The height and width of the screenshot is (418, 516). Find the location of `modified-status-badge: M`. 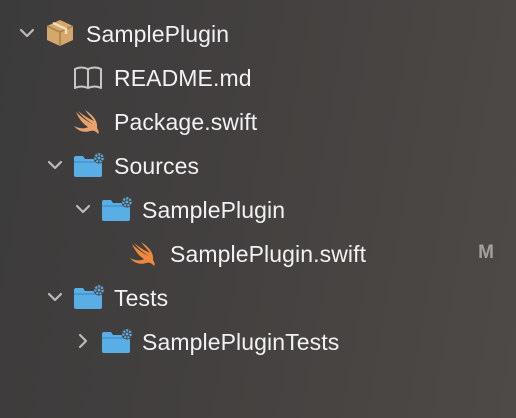

modified-status-badge: M is located at coordinates (486, 252).